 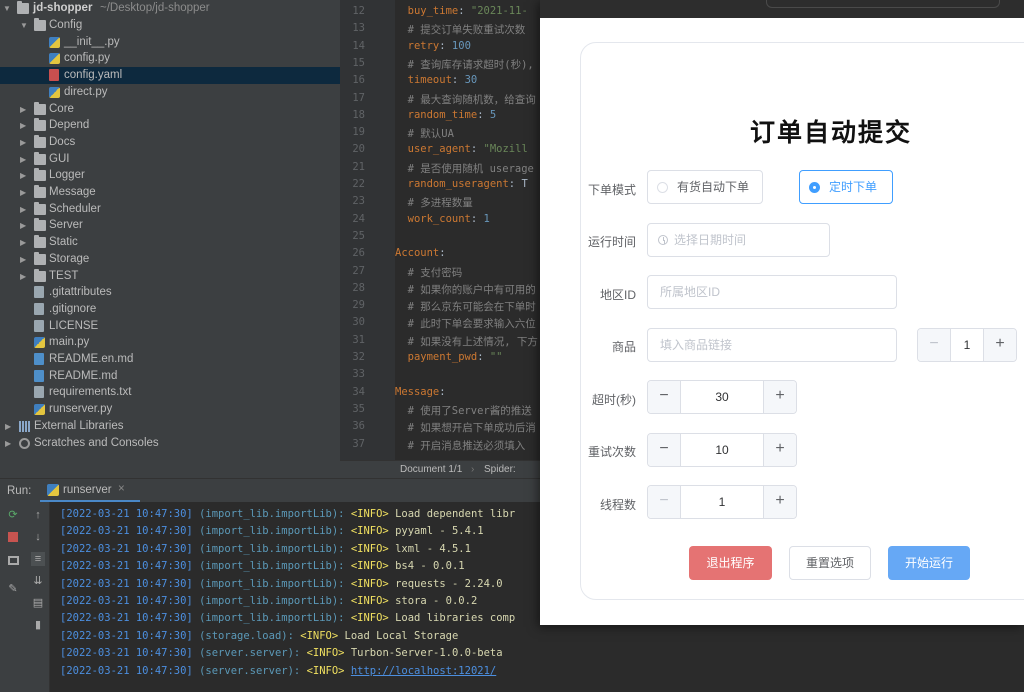 I want to click on code-line: # 查询库存请求超时(秒),, so click(x=464, y=64).